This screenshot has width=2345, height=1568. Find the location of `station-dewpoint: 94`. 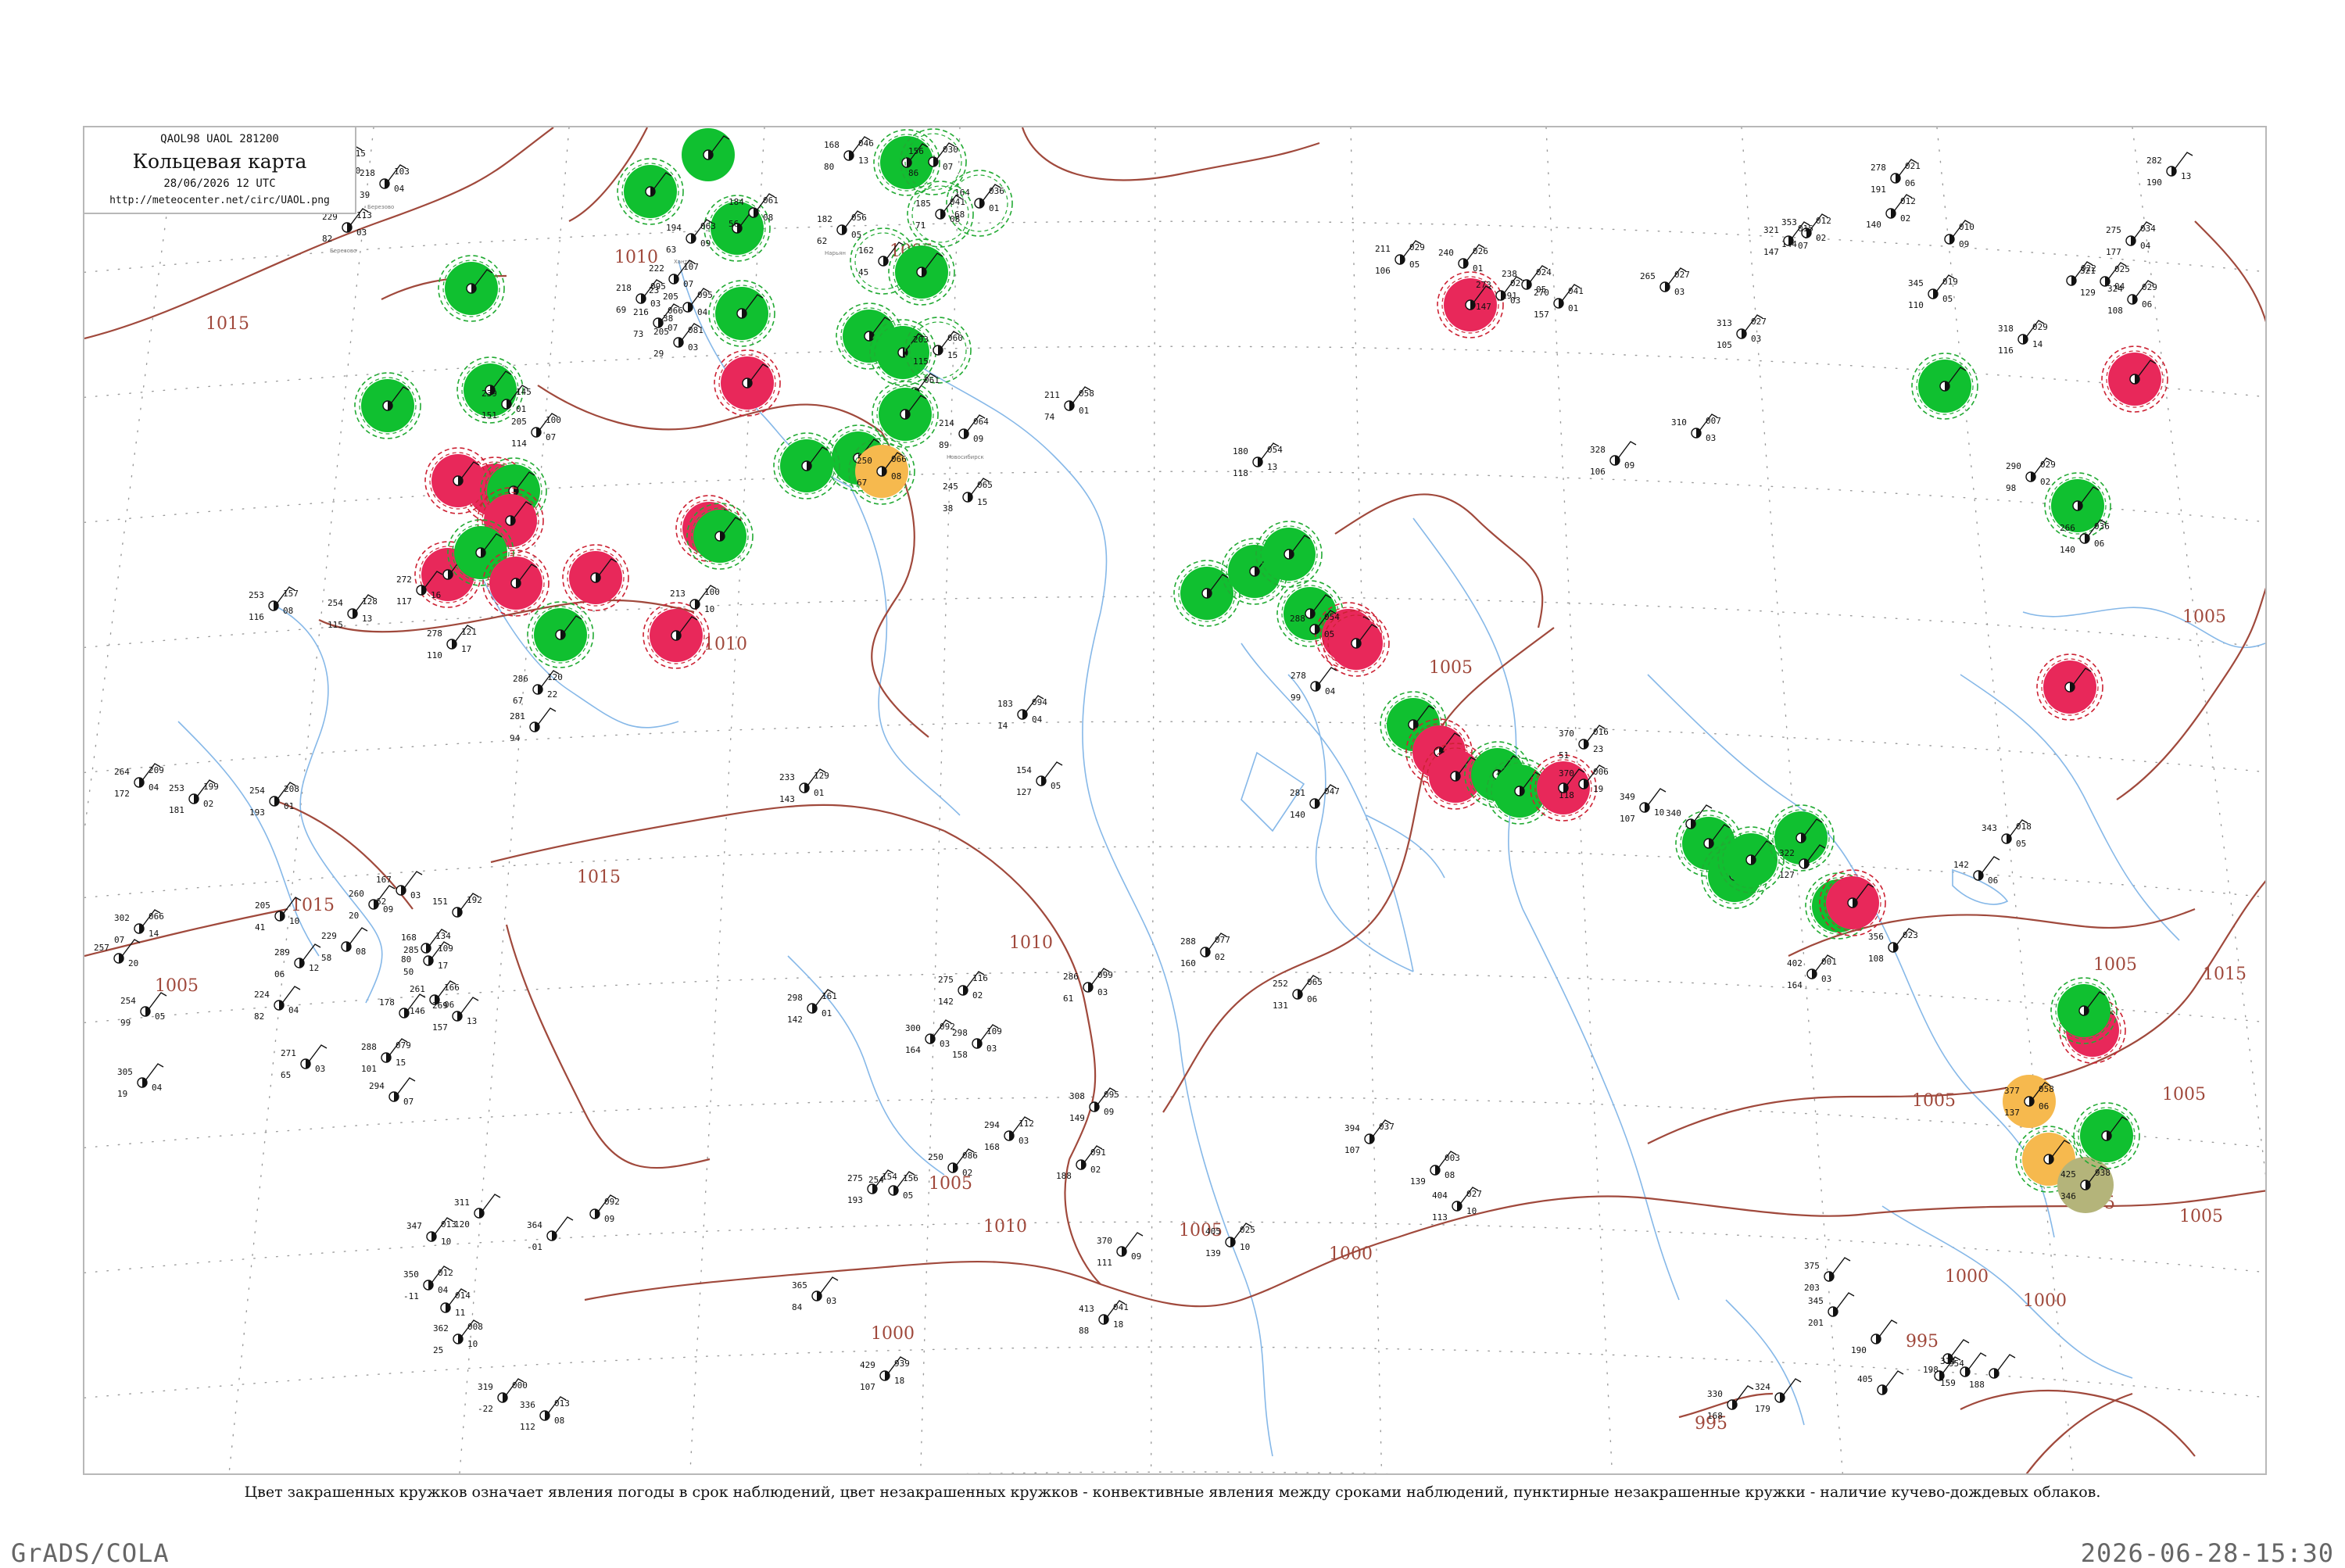

station-dewpoint: 94 is located at coordinates (515, 738).